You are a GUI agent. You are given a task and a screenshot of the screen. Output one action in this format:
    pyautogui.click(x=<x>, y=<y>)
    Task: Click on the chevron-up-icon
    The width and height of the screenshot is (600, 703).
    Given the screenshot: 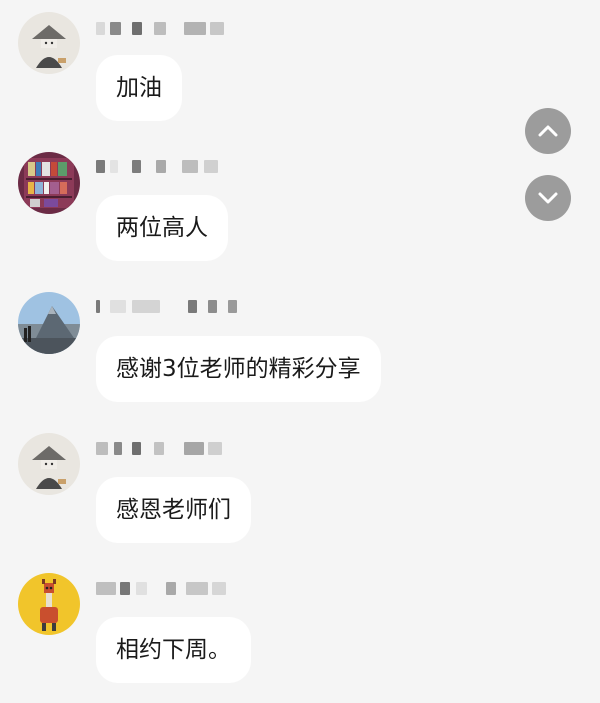 What is the action you would take?
    pyautogui.click(x=548, y=131)
    